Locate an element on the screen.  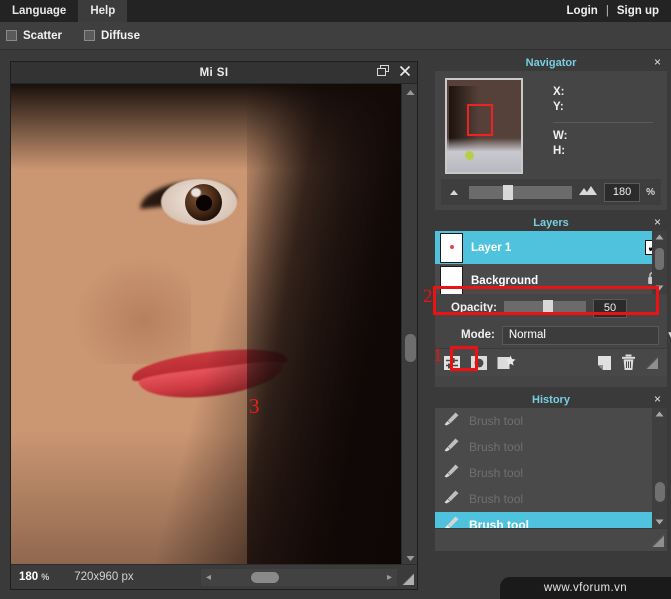
opacity-label: Opacity: is located at coordinates (474, 308).